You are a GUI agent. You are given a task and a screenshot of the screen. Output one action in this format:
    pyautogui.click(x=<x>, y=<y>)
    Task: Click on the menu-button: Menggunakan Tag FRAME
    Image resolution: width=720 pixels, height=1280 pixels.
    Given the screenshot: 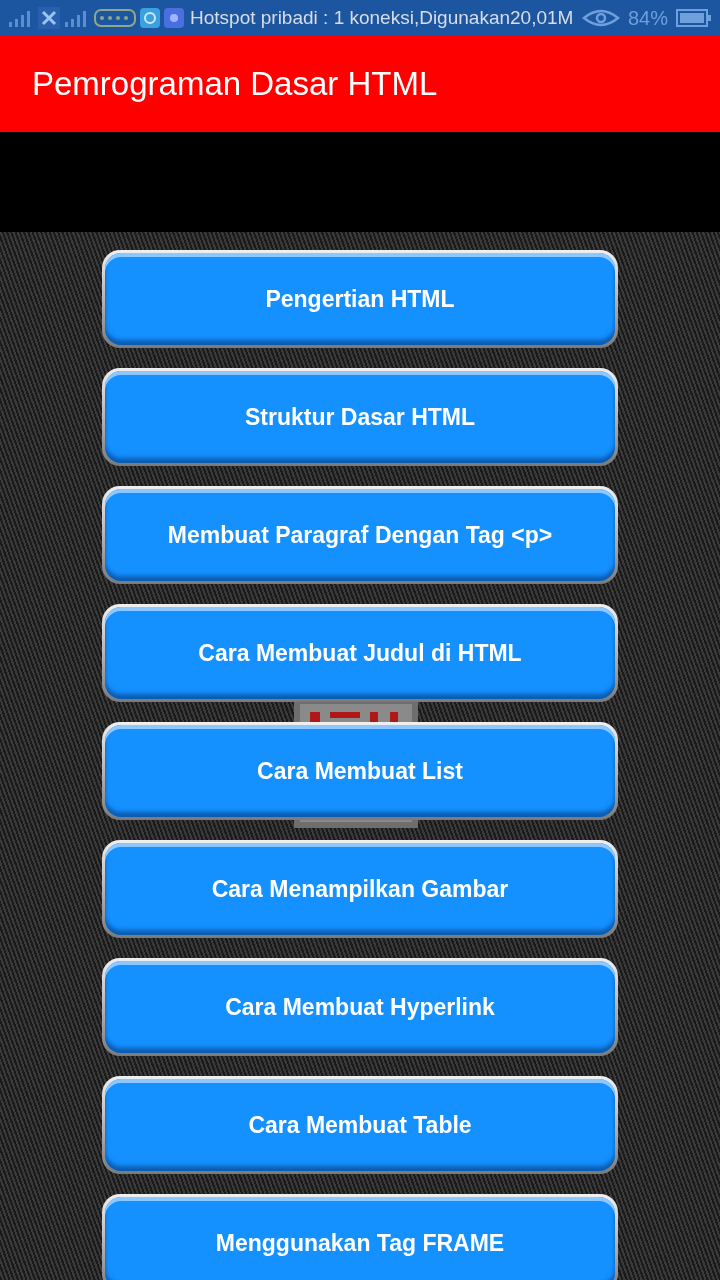 What is the action you would take?
    pyautogui.click(x=360, y=1238)
    